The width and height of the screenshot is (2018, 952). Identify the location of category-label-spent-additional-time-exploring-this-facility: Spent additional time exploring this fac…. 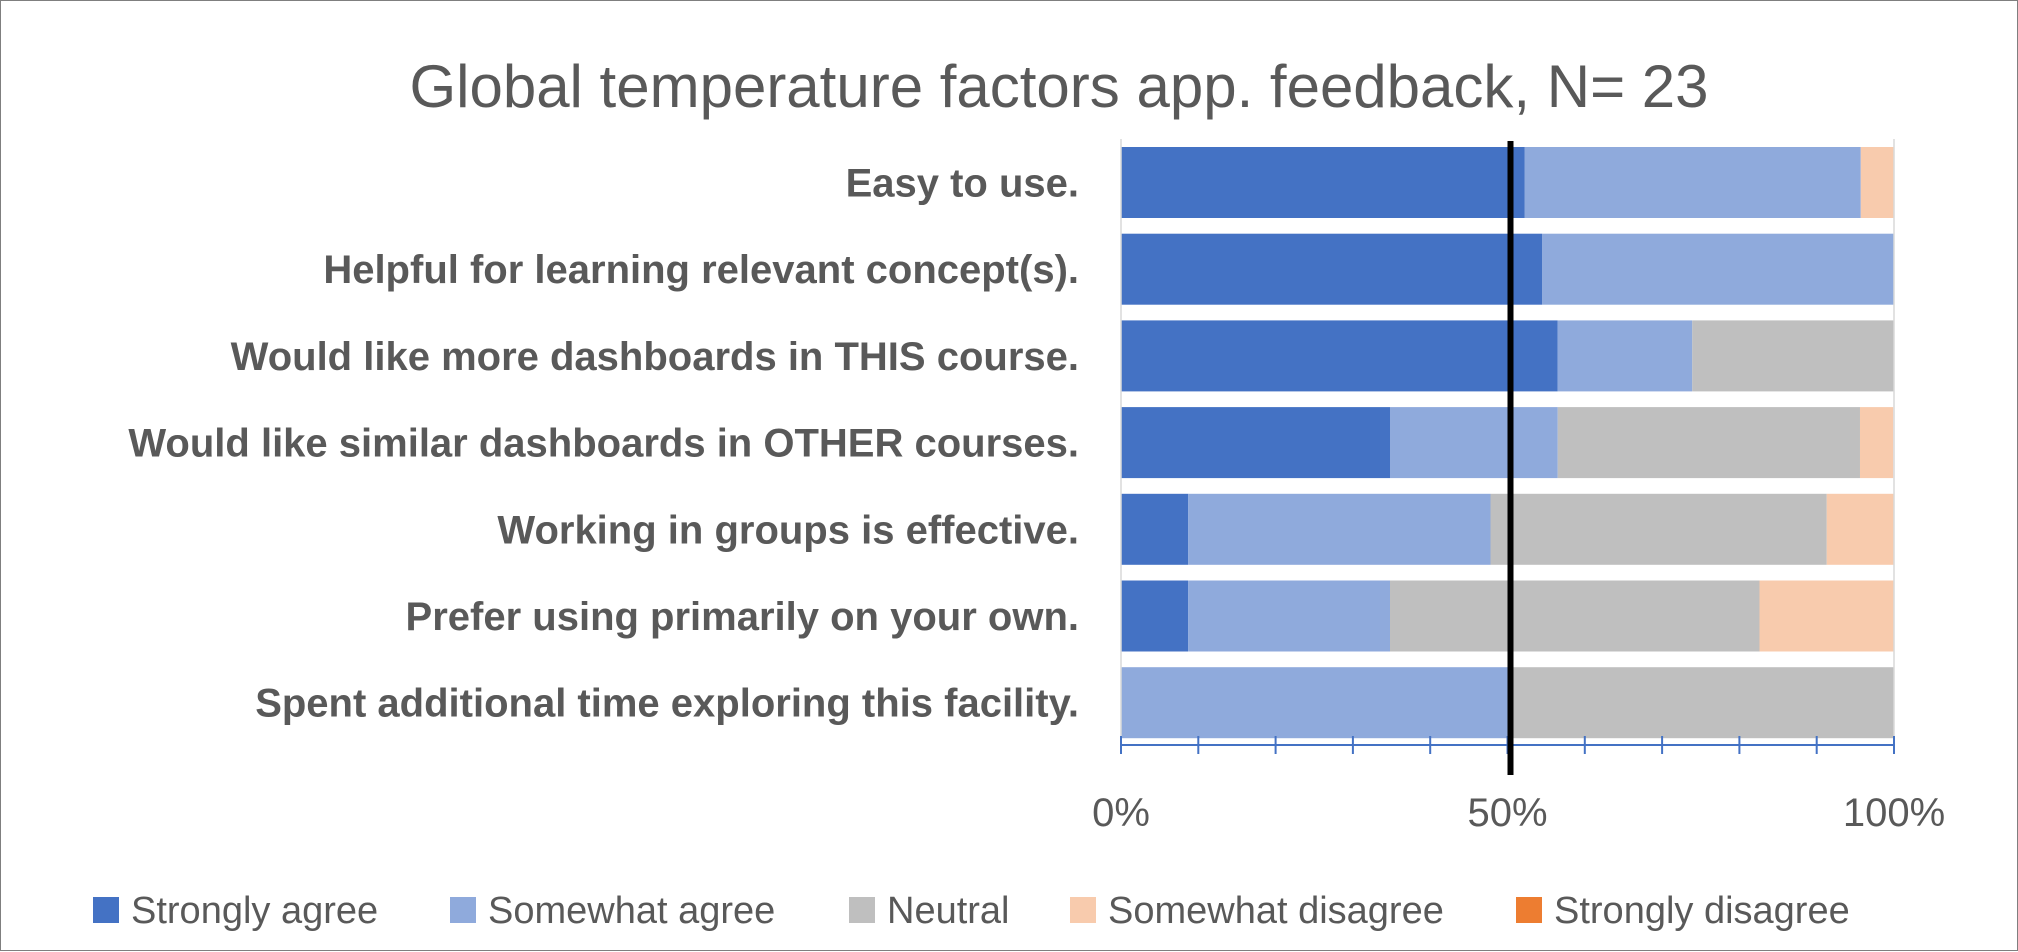
(667, 704).